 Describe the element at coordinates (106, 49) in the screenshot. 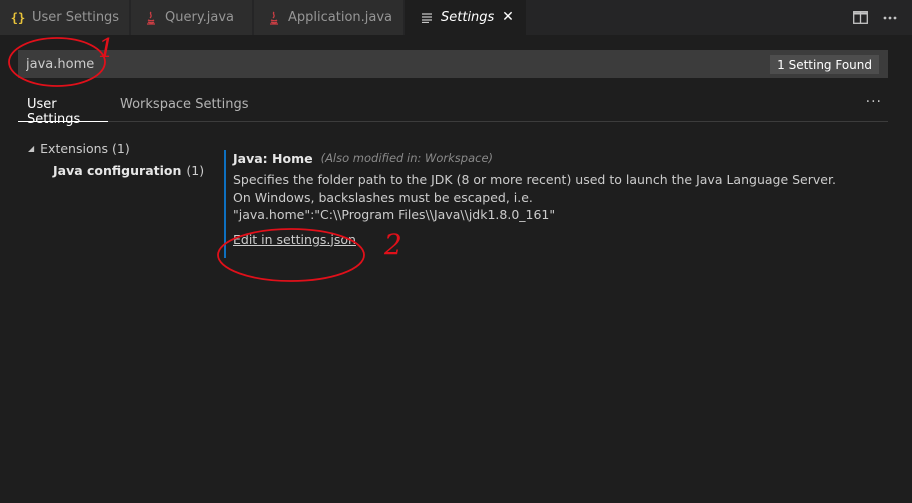

I see `annotation-step-1: 1` at that location.